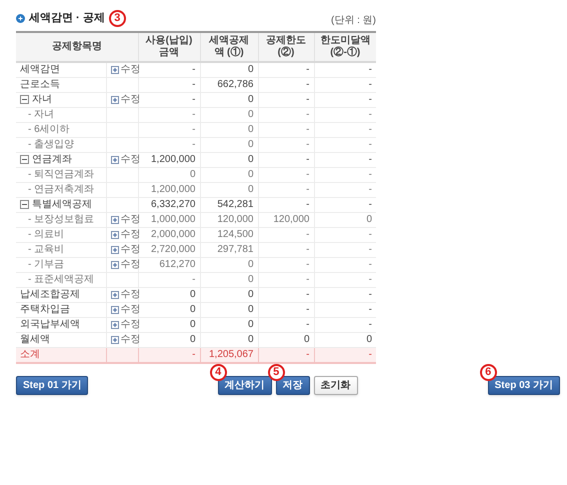  What do you see at coordinates (52, 385) in the screenshot?
I see `action-button: Step 01 가기` at bounding box center [52, 385].